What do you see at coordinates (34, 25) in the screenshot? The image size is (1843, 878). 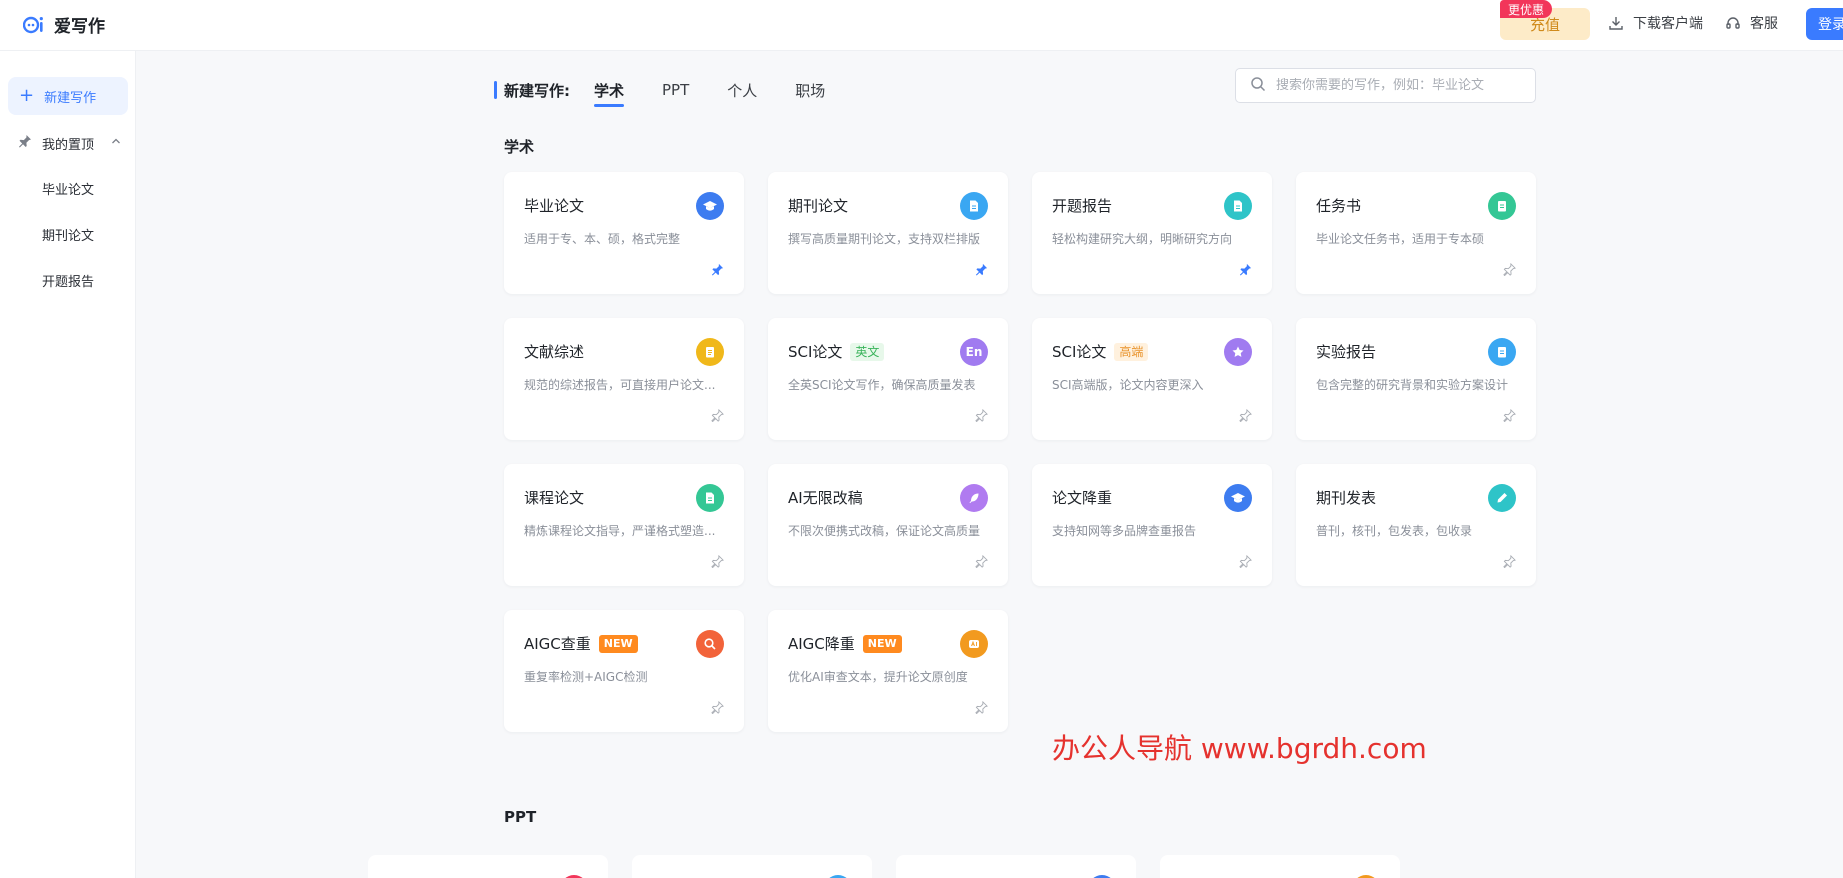 I see `robot-logo-icon` at bounding box center [34, 25].